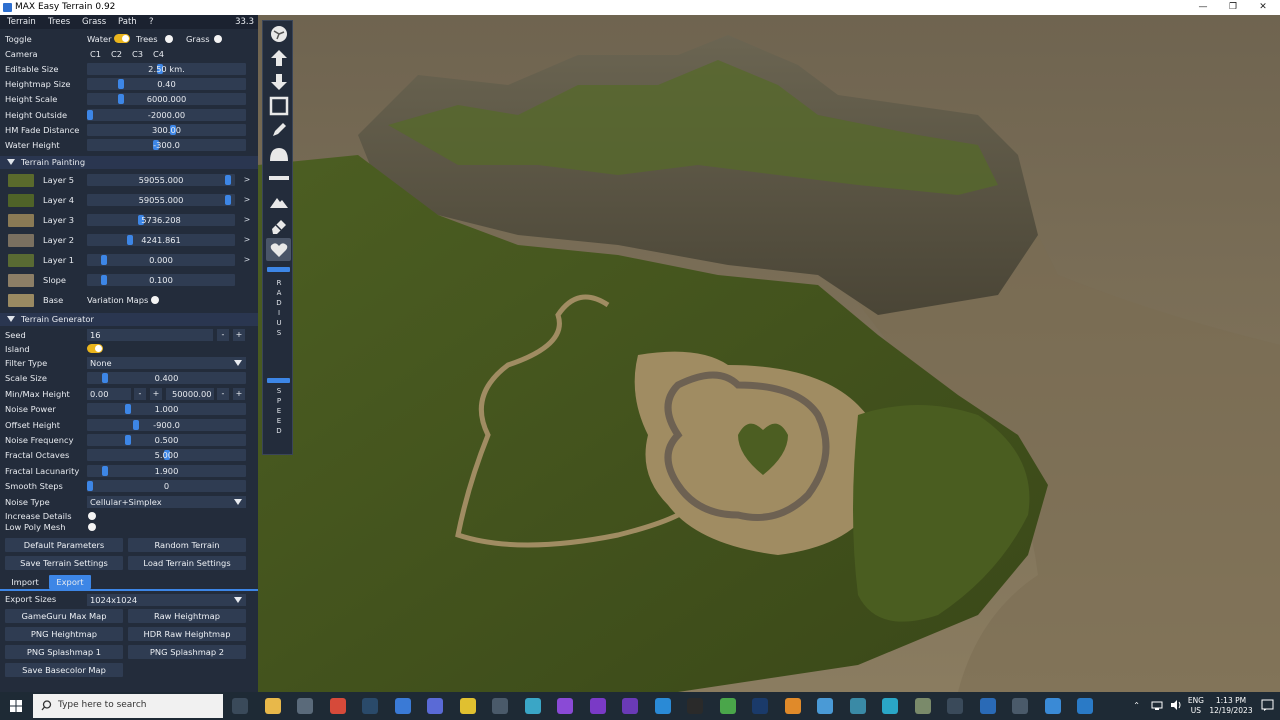  What do you see at coordinates (21, 300) in the screenshot?
I see `base-texture-swatch` at bounding box center [21, 300].